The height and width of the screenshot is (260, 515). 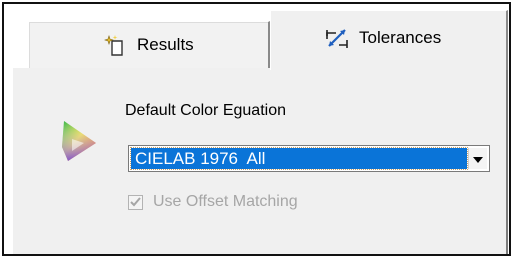 What do you see at coordinates (205, 110) in the screenshot?
I see `default-equation-label: Default Color Eguation` at bounding box center [205, 110].